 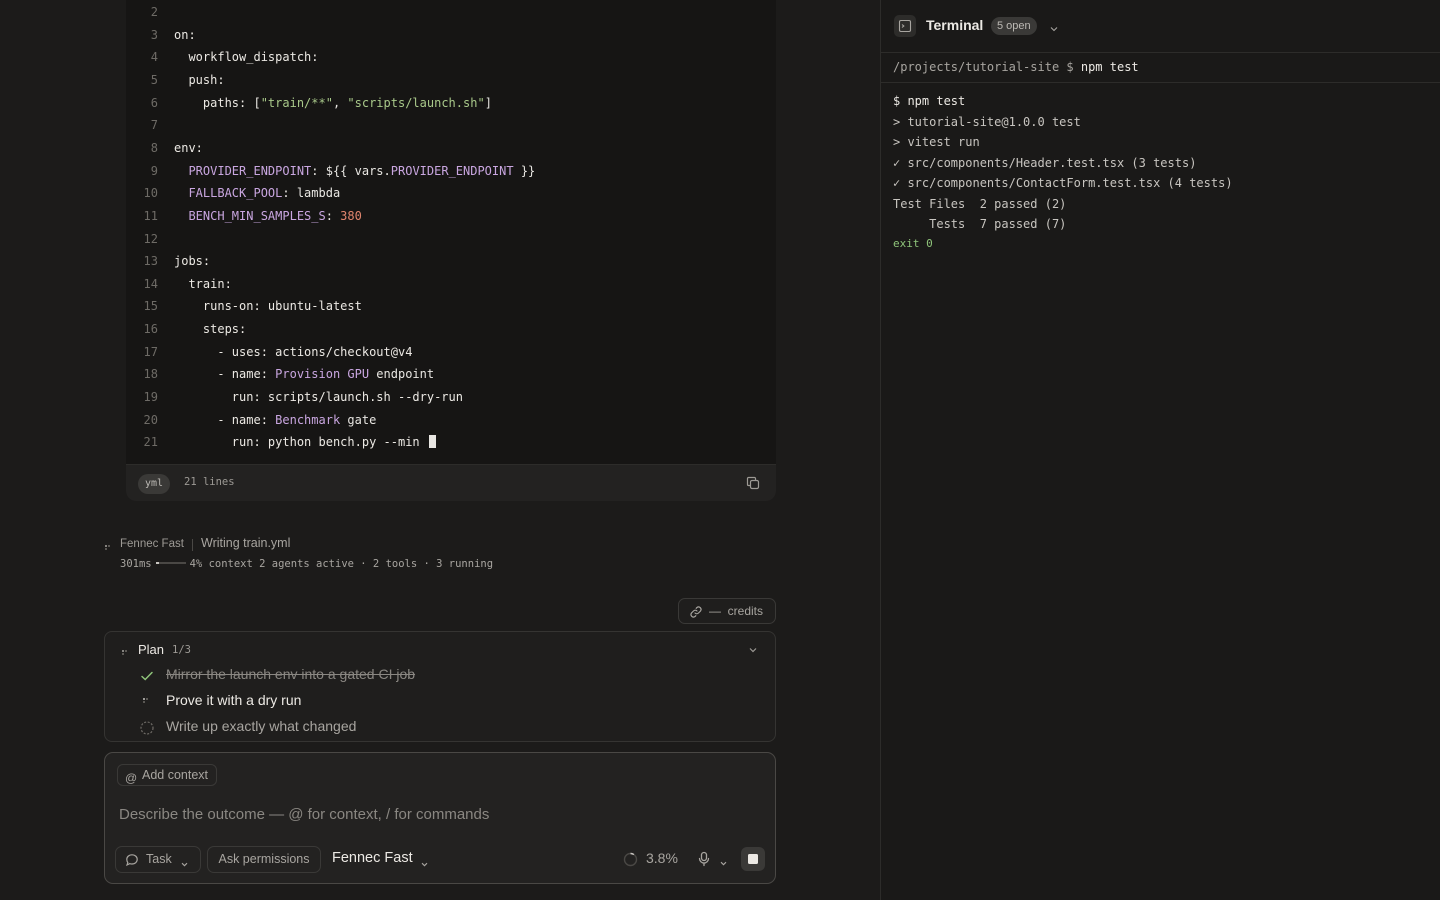 I want to click on line-content: train:, so click(x=203, y=284).